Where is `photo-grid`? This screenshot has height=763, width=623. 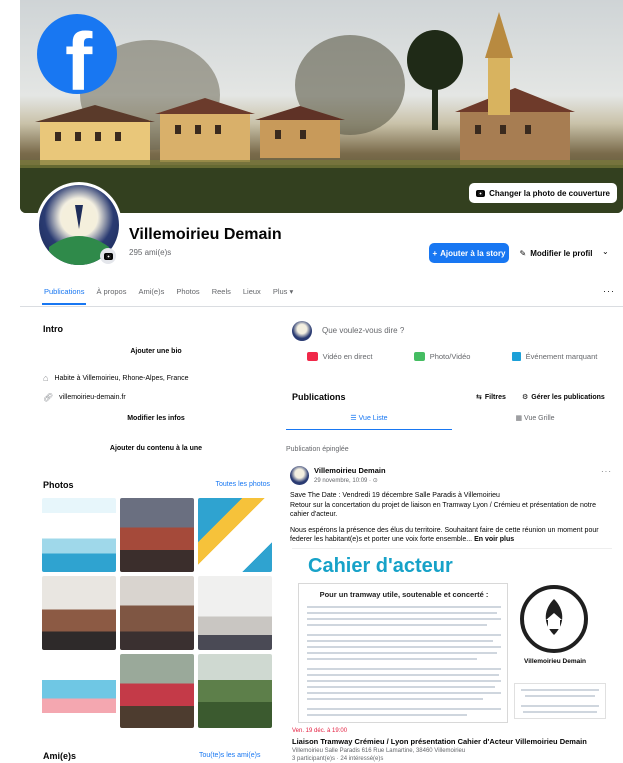 photo-grid is located at coordinates (157, 613).